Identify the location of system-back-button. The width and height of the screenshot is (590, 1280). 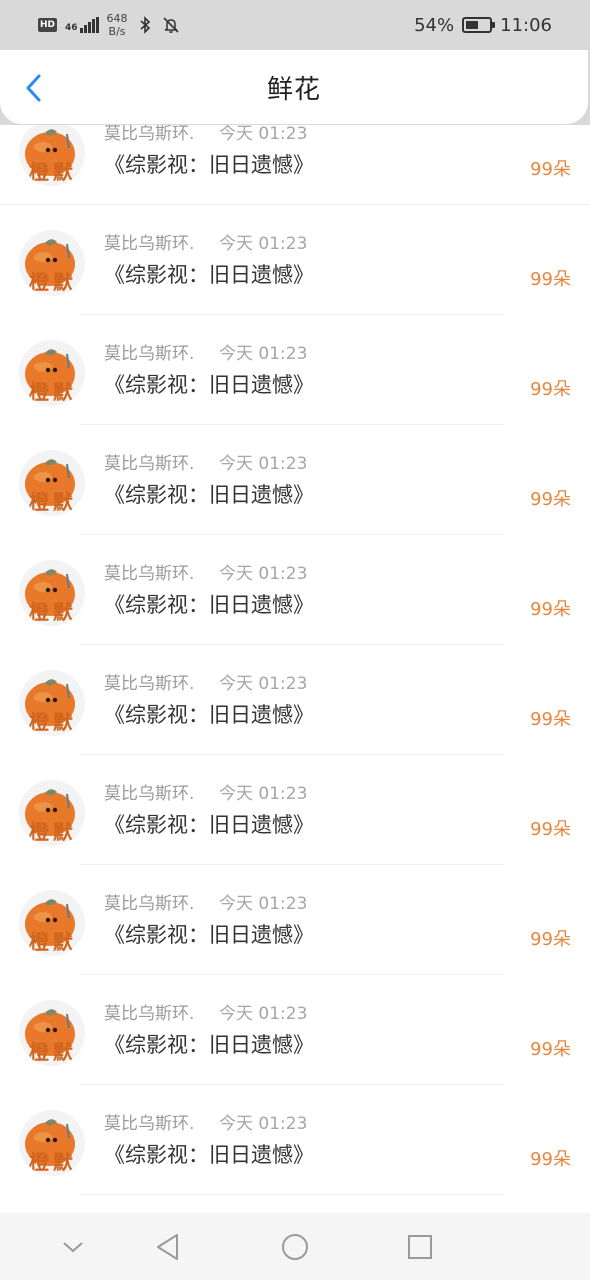
(168, 1247).